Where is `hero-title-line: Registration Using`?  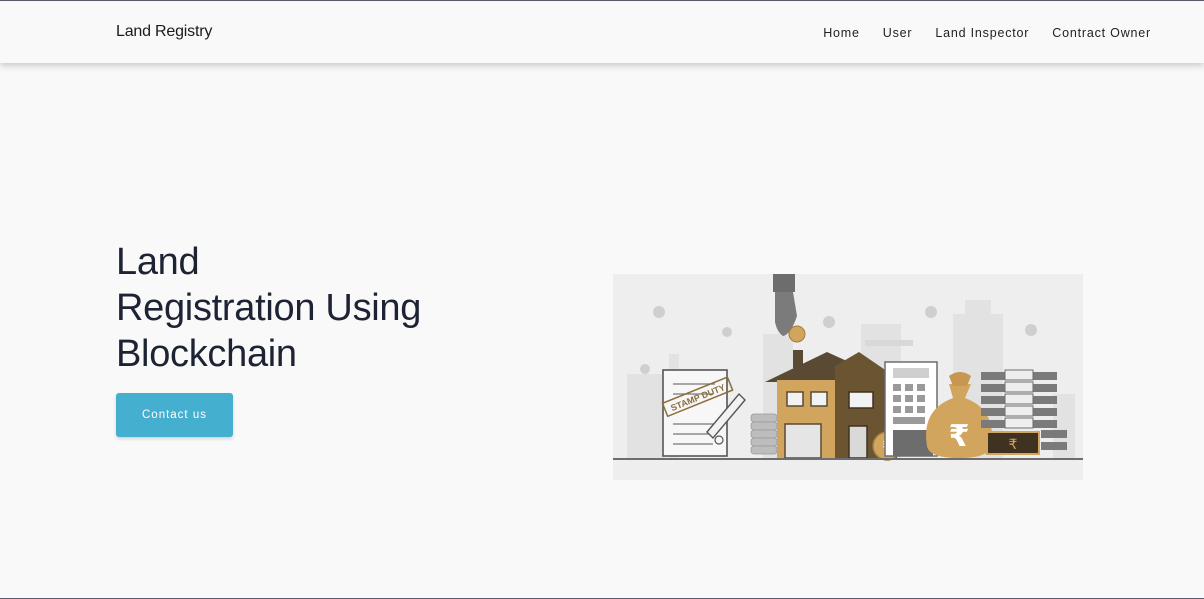 hero-title-line: Registration Using is located at coordinates (269, 308).